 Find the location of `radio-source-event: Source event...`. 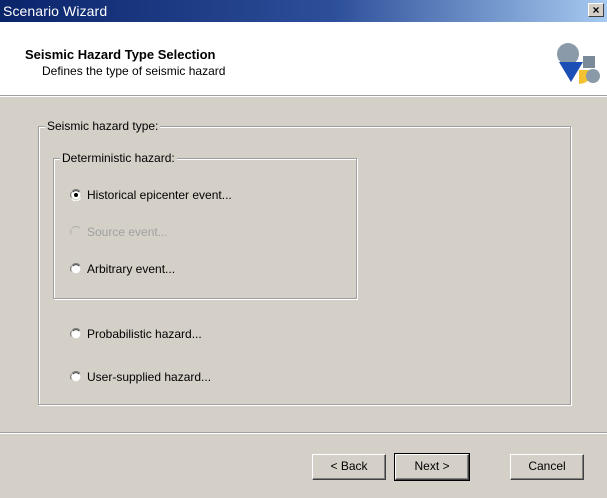

radio-source-event: Source event... is located at coordinates (119, 232).